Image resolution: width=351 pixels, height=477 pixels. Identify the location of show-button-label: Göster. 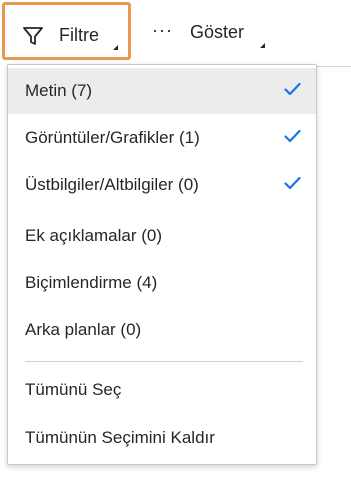
(217, 32).